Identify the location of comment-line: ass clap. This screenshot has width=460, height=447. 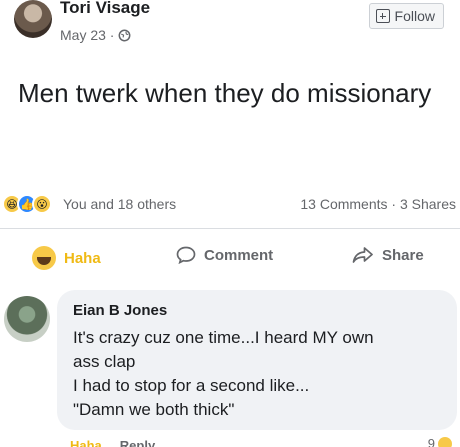
(104, 361).